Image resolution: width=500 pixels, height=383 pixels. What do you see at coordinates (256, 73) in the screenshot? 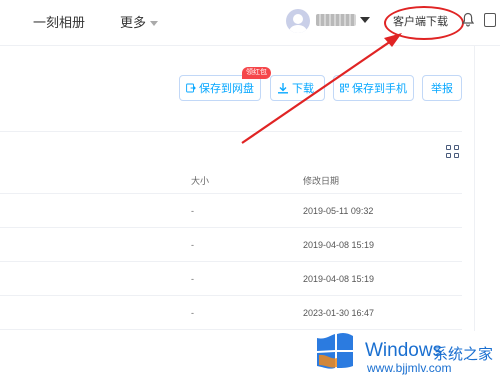
I see `red-packet-badge: 领红包` at bounding box center [256, 73].